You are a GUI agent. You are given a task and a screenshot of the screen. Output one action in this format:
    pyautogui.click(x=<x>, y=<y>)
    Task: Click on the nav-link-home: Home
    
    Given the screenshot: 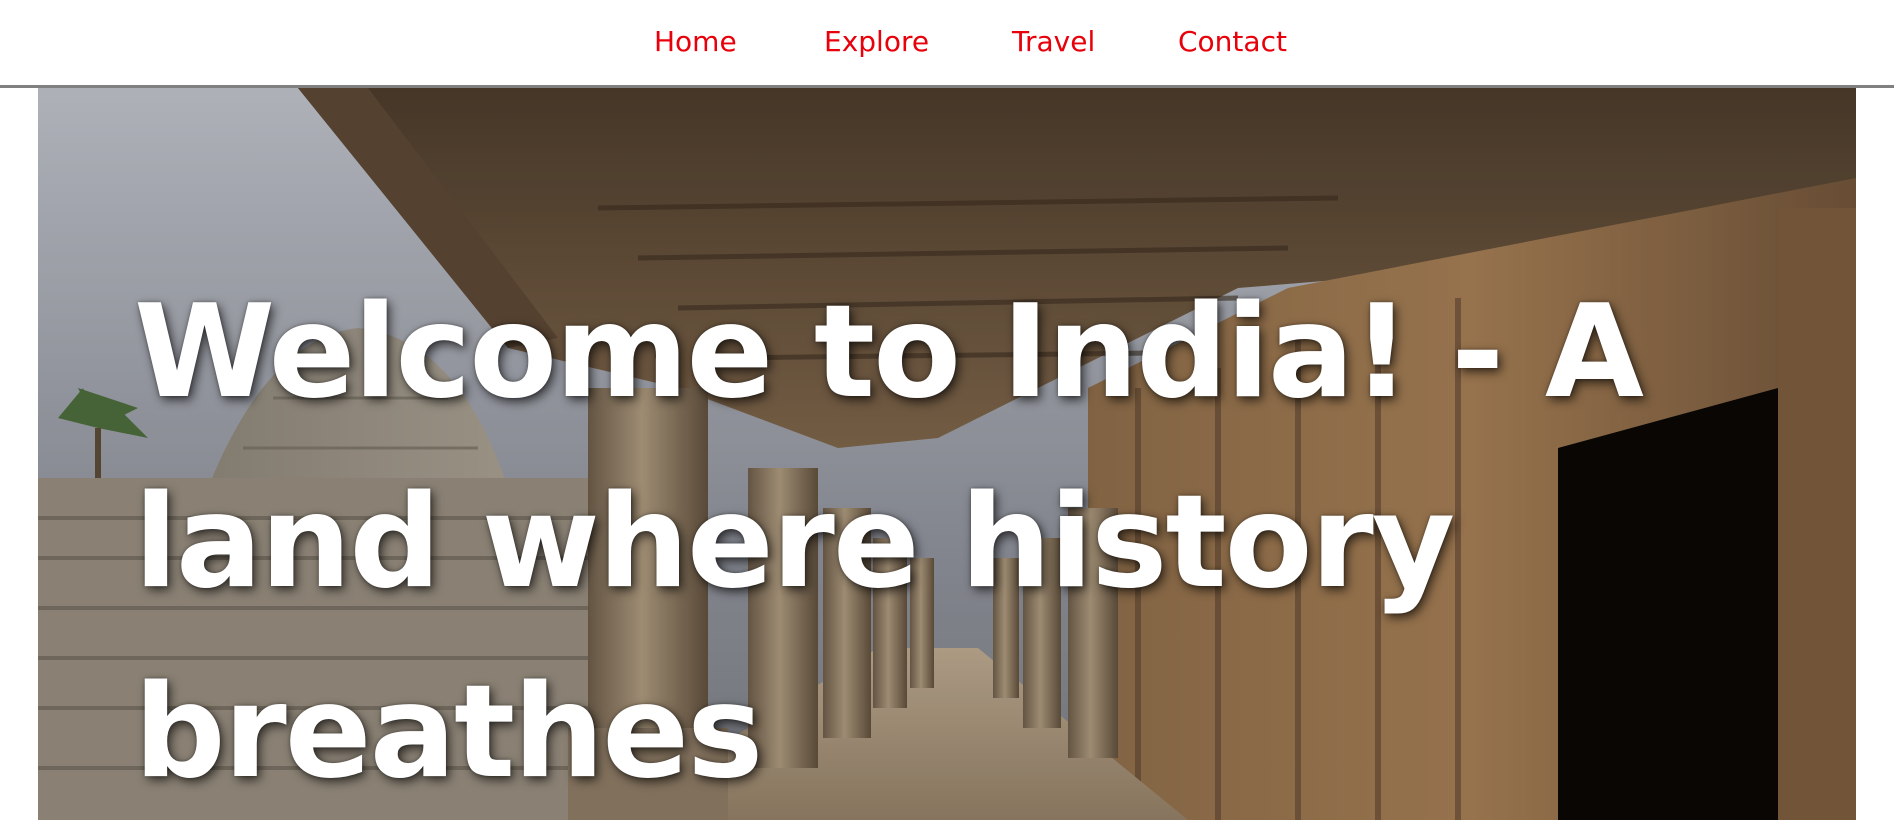 What is the action you would take?
    pyautogui.click(x=695, y=42)
    